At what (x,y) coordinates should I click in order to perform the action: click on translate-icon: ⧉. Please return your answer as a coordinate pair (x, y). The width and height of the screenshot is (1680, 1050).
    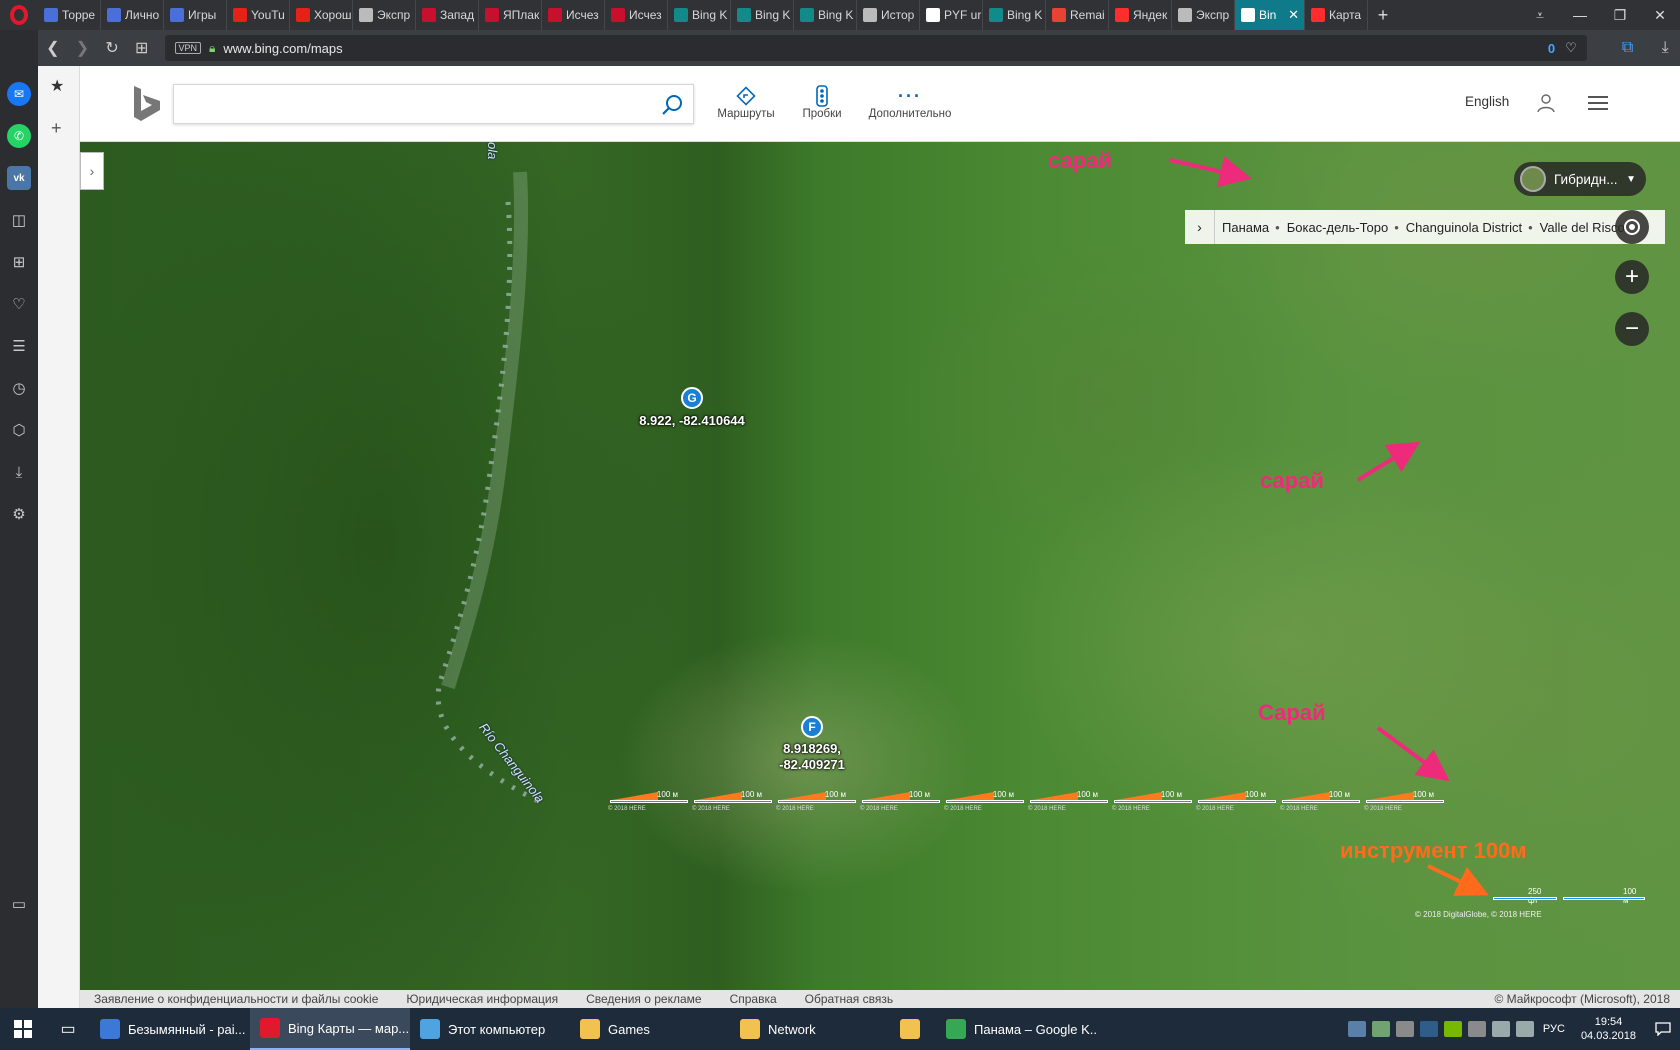
    Looking at the image, I should click on (1628, 48).